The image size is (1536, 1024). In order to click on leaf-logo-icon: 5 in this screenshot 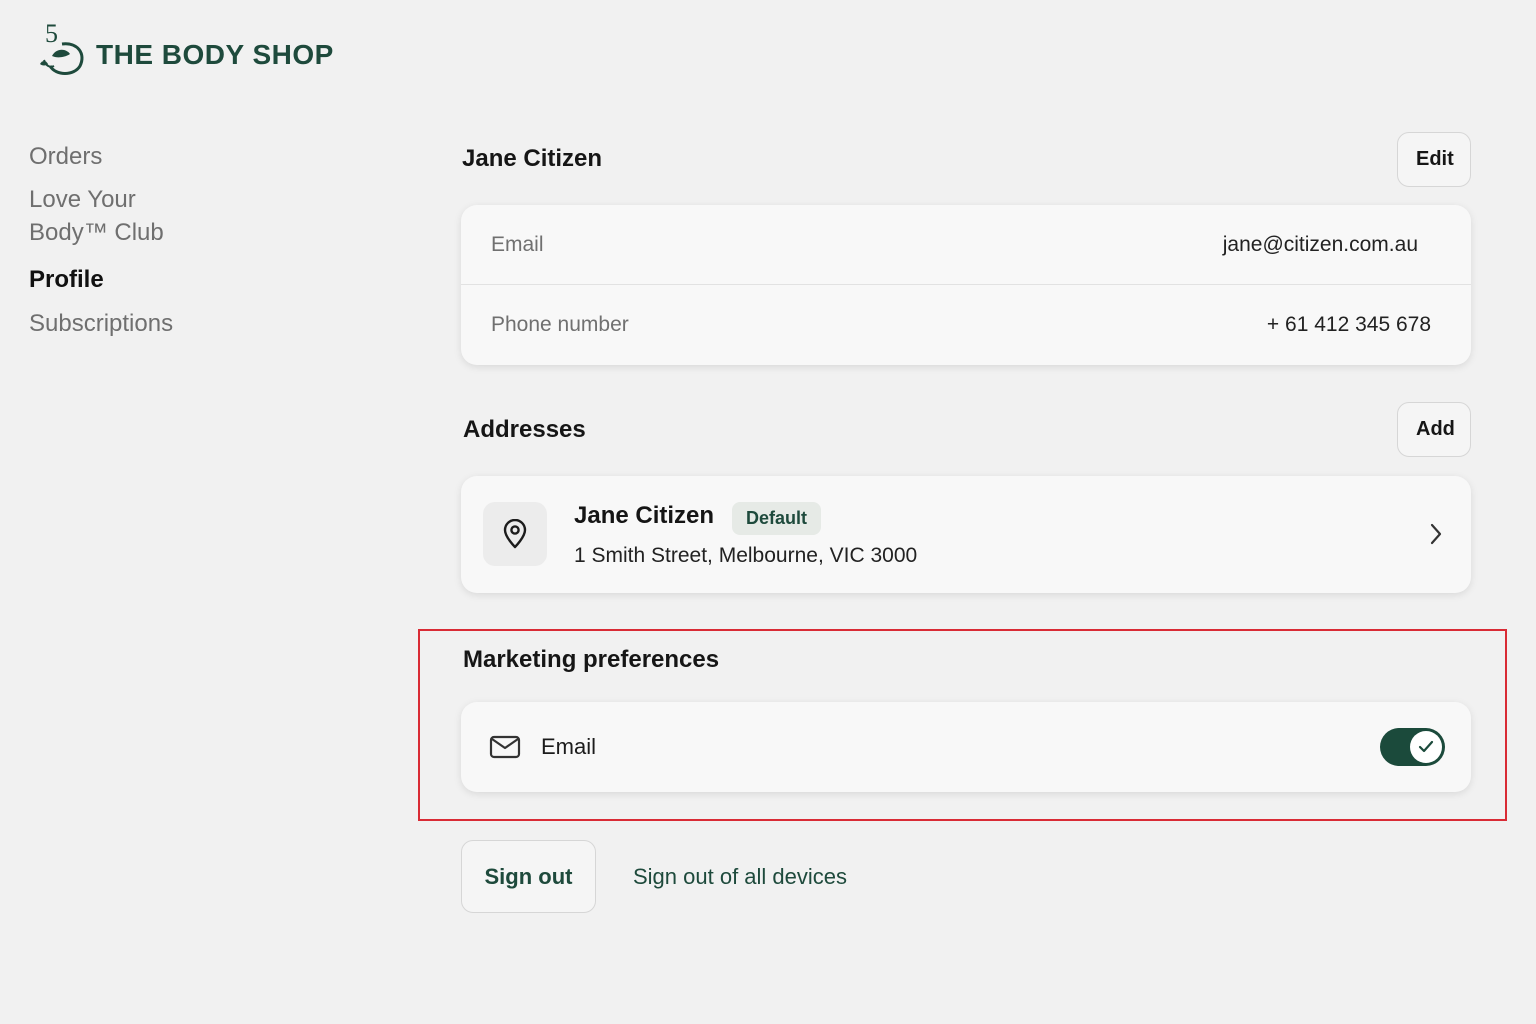, I will do `click(62, 47)`.